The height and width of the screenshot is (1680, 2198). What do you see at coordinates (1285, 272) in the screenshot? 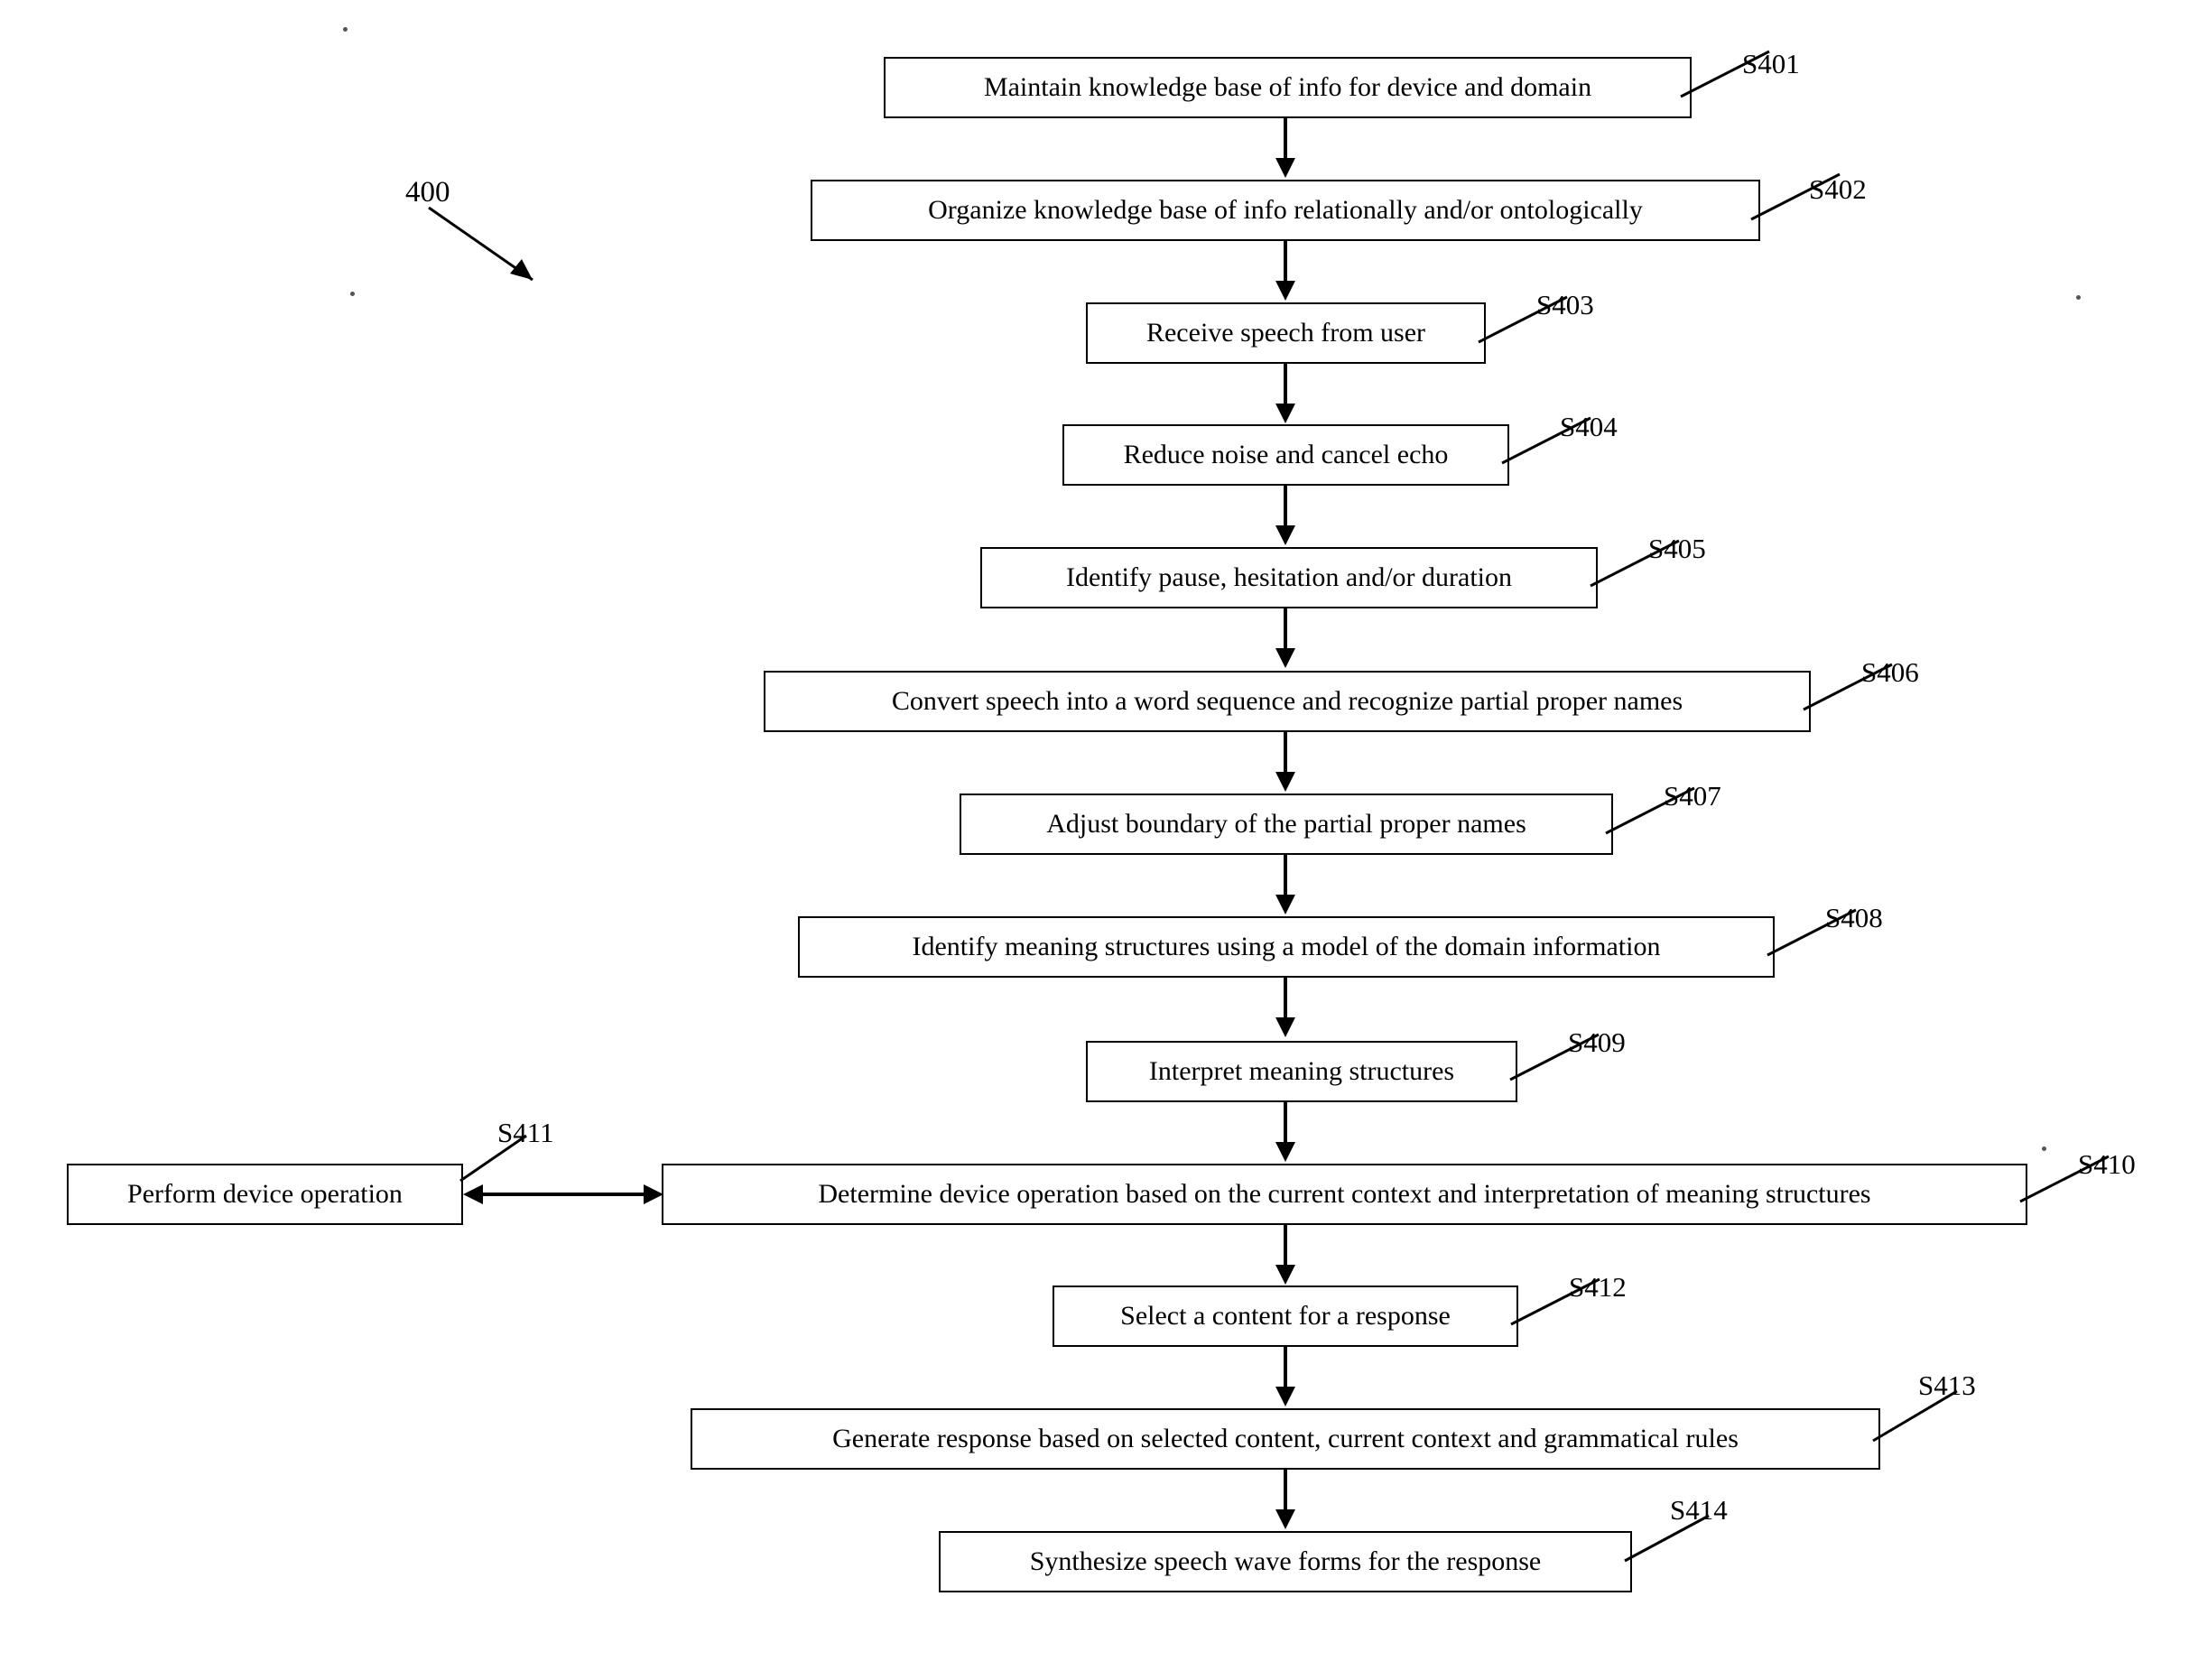
I see `arrow-s402-s403` at bounding box center [1285, 272].